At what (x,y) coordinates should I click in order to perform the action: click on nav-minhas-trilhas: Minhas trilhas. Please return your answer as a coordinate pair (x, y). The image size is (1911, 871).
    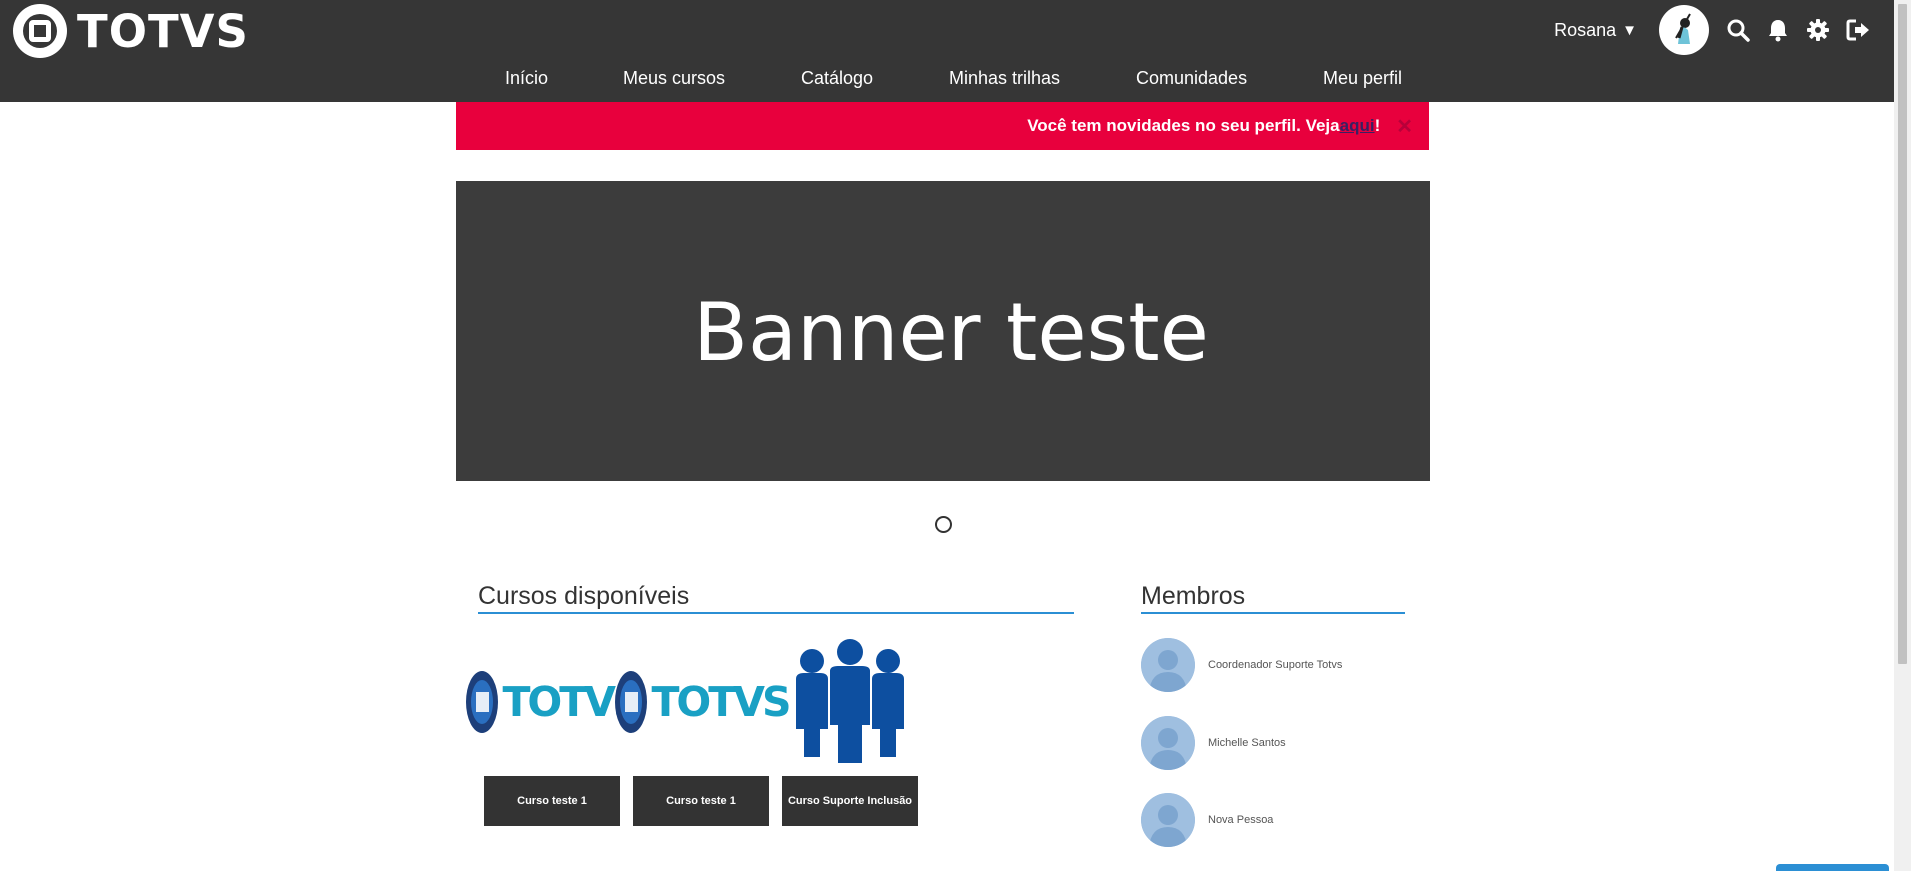
    Looking at the image, I should click on (1004, 78).